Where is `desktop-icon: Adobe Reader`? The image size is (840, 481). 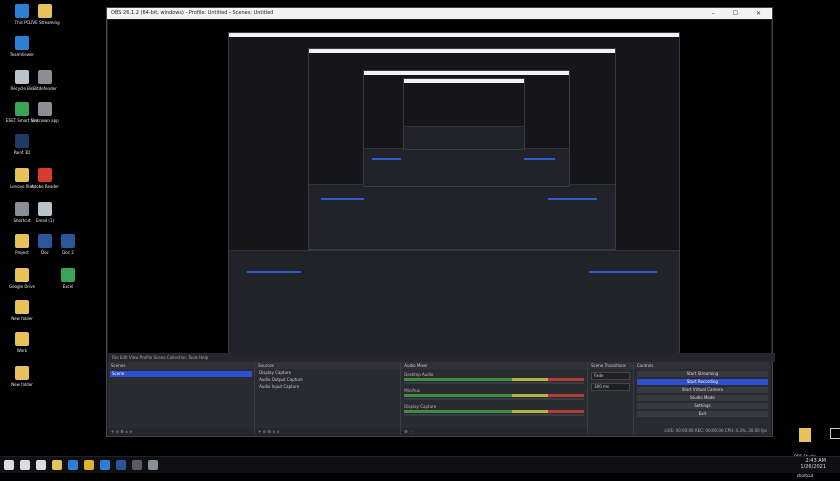 desktop-icon: Adobe Reader is located at coordinates (45, 178).